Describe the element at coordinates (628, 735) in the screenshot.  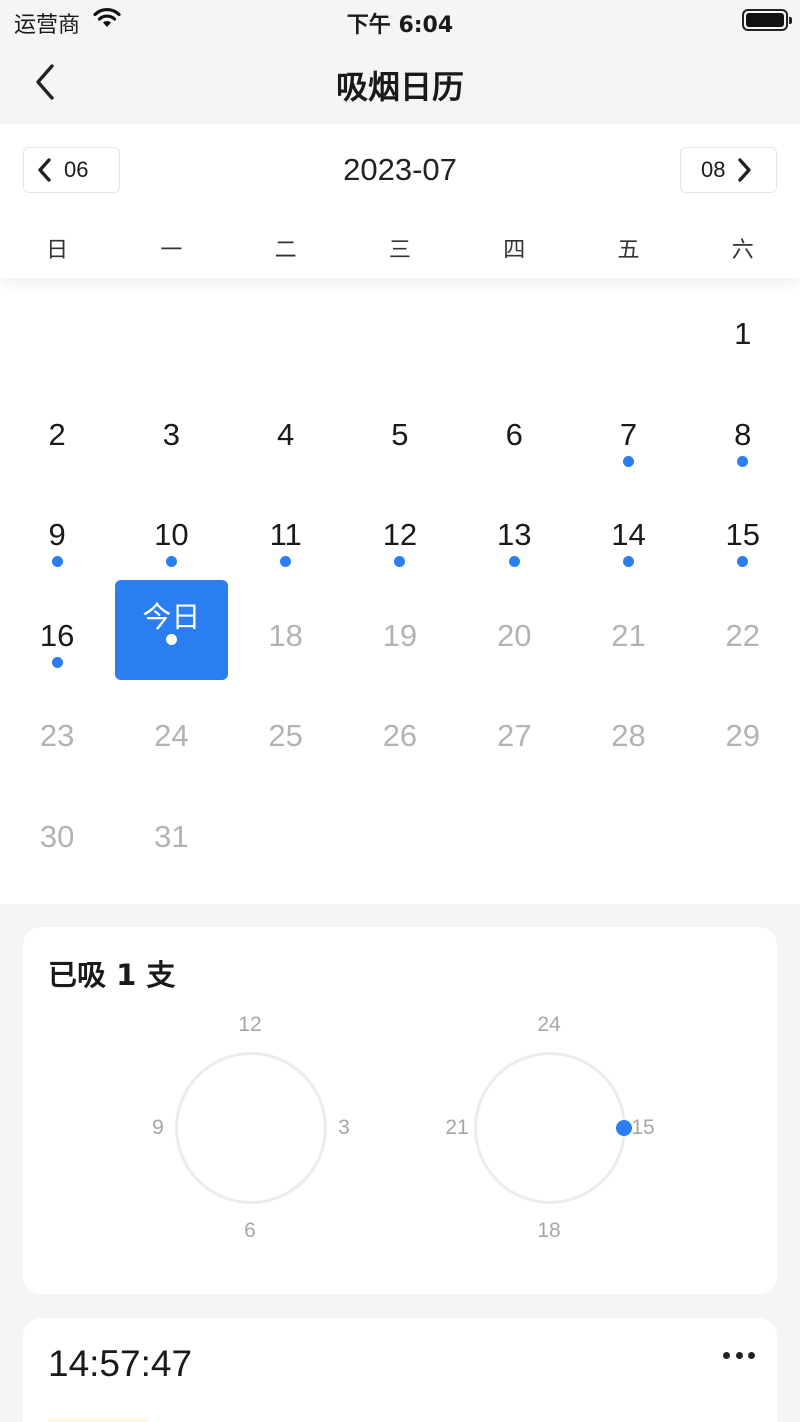
I see `day-number: 28` at that location.